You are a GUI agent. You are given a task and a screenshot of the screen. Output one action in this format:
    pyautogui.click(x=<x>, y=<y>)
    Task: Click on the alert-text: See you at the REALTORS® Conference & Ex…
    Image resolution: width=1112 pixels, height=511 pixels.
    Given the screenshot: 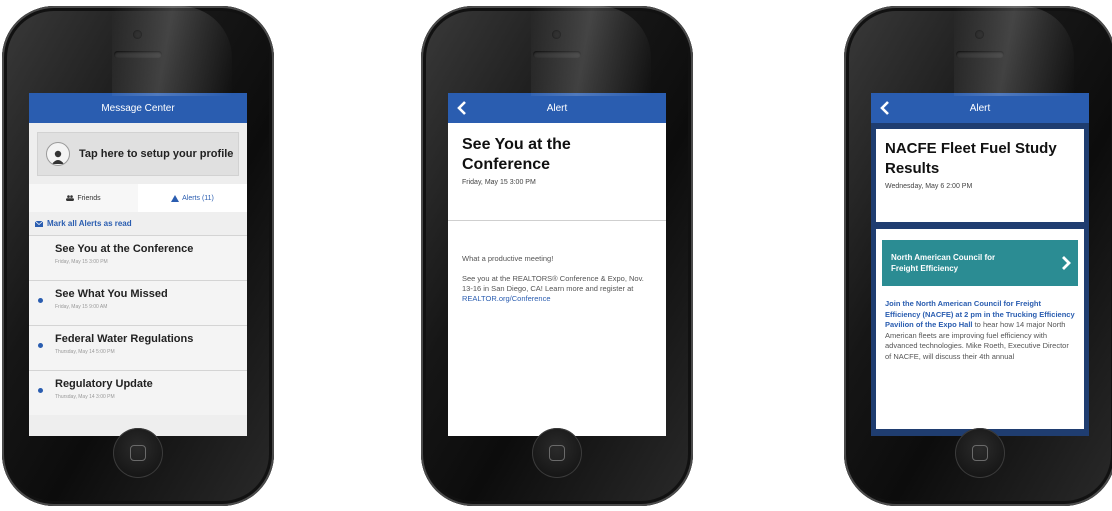 What is the action you would take?
    pyautogui.click(x=553, y=283)
    